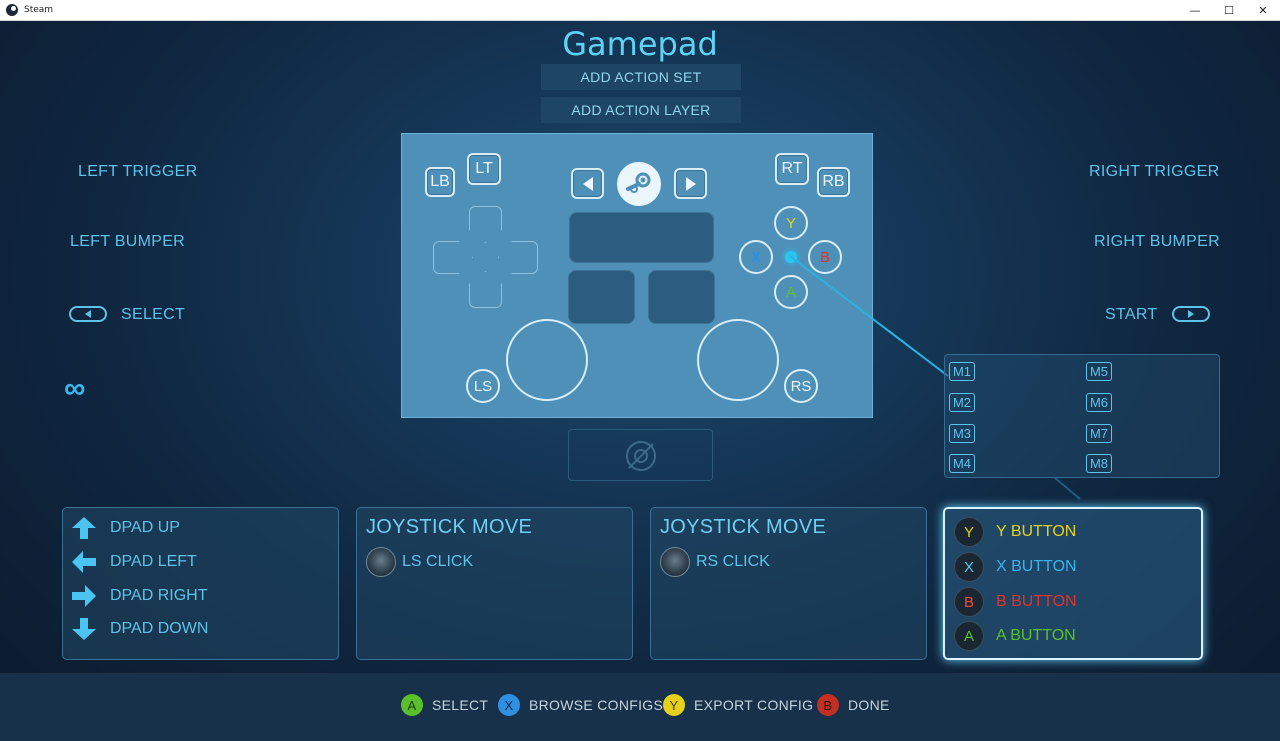 The height and width of the screenshot is (741, 1280). I want to click on rt-button: RT, so click(792, 169).